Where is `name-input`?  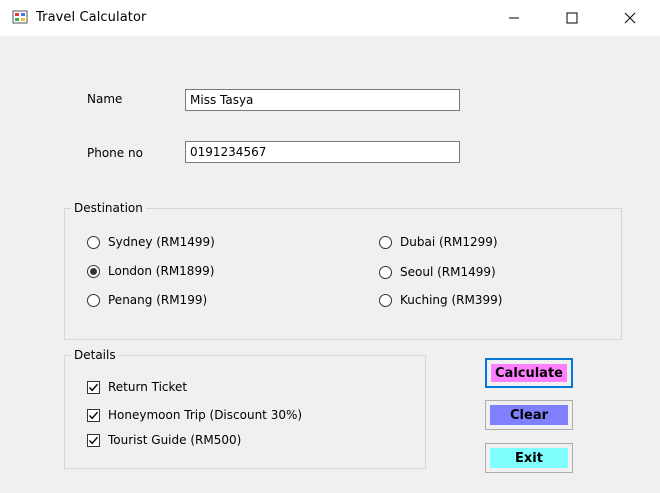 name-input is located at coordinates (322, 100).